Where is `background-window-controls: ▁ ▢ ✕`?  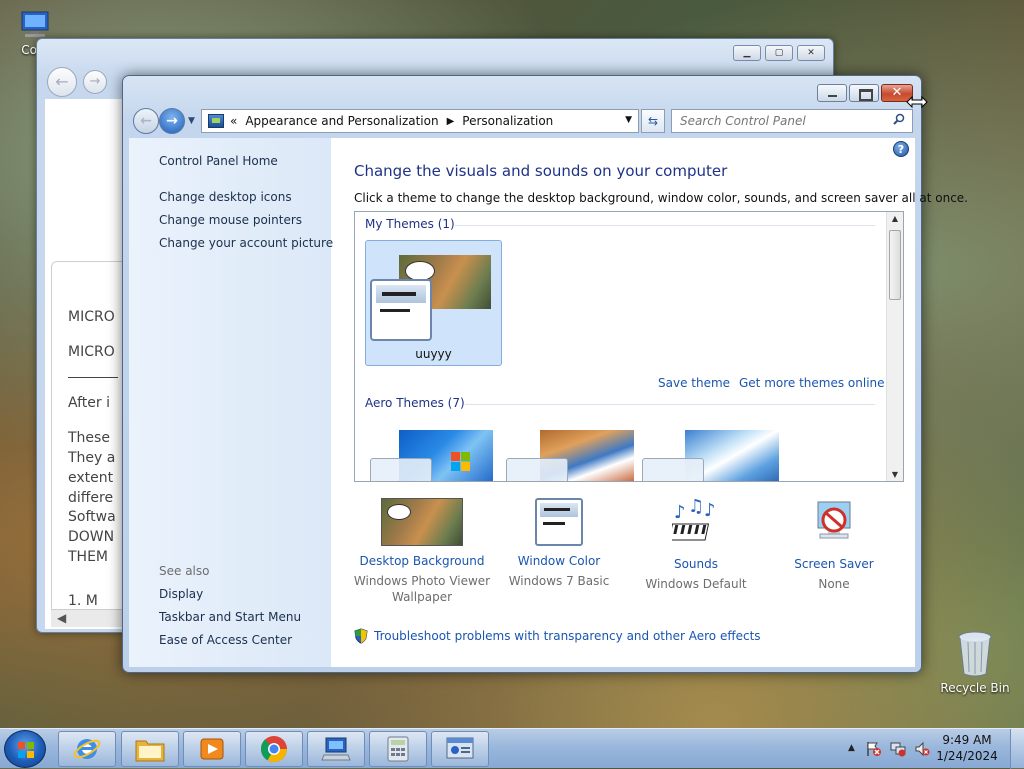
background-window-controls: ▁ ▢ ✕ is located at coordinates (779, 53).